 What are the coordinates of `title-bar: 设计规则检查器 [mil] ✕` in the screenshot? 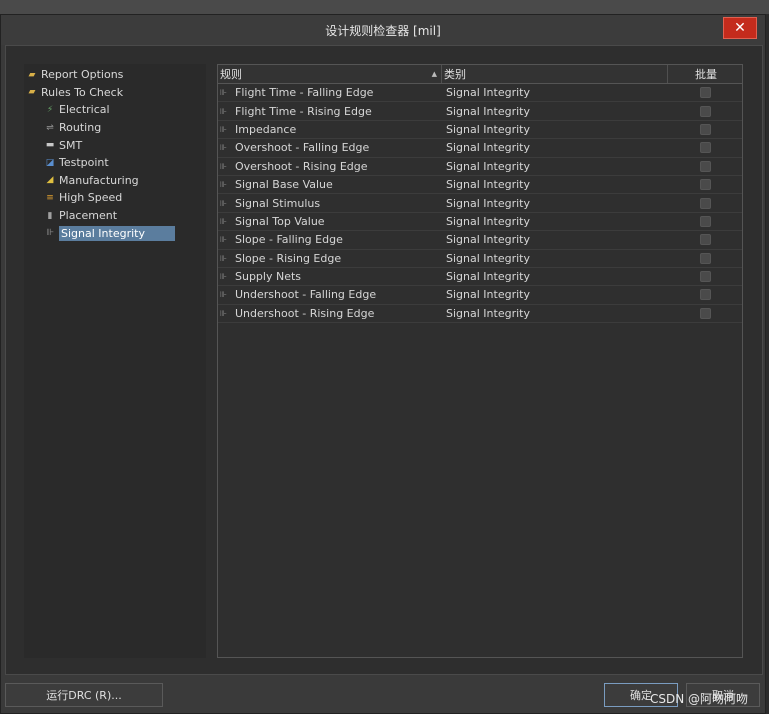 It's located at (383, 30).